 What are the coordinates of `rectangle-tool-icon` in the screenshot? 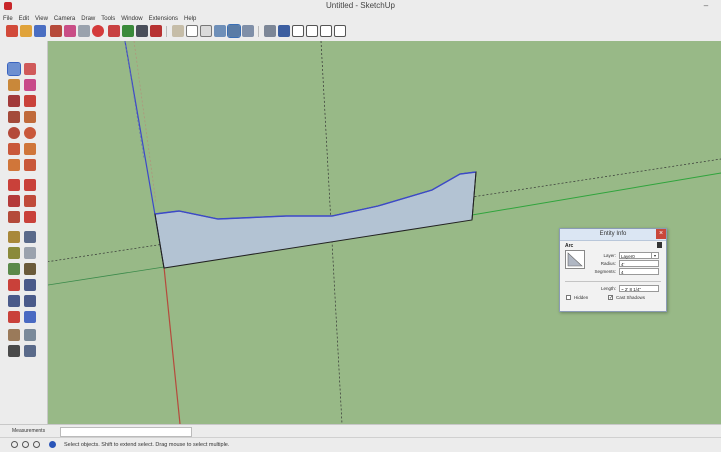 It's located at (14, 117).